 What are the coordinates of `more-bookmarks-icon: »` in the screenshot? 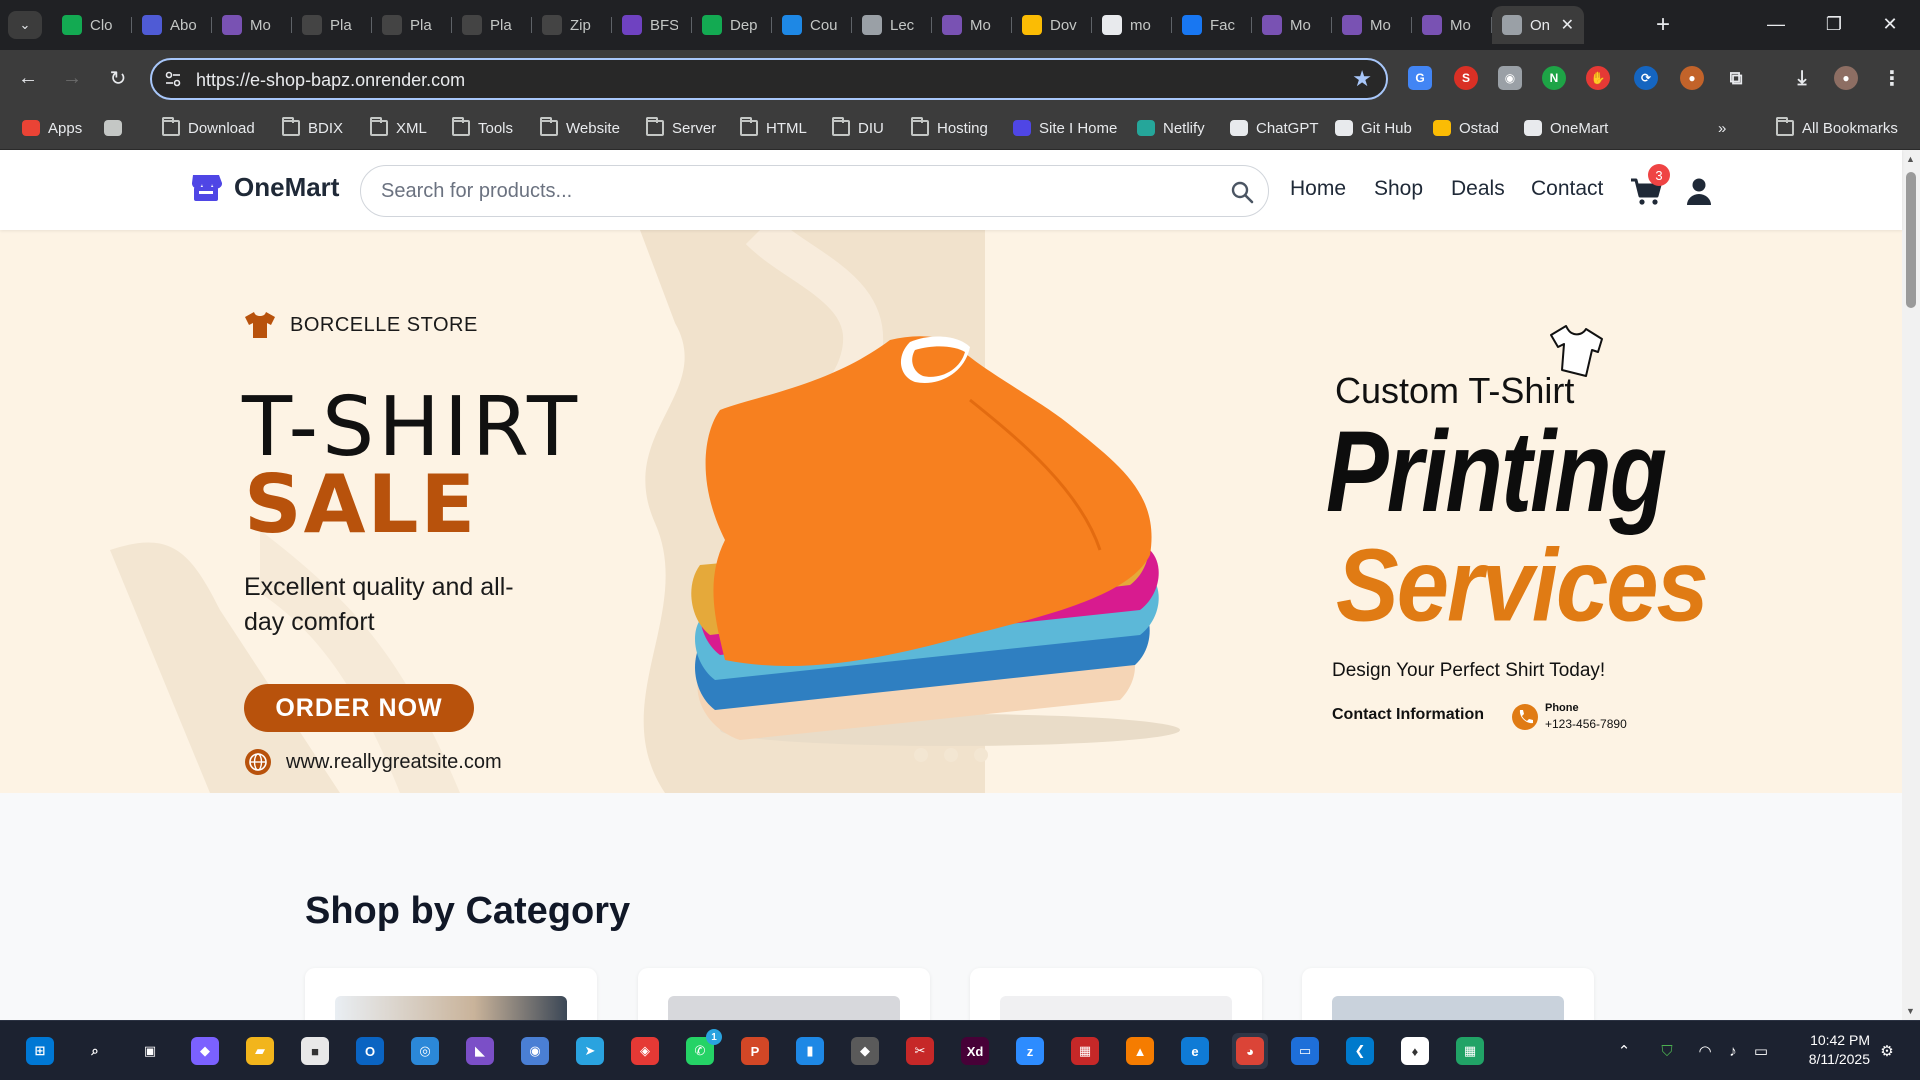 It's located at (1722, 128).